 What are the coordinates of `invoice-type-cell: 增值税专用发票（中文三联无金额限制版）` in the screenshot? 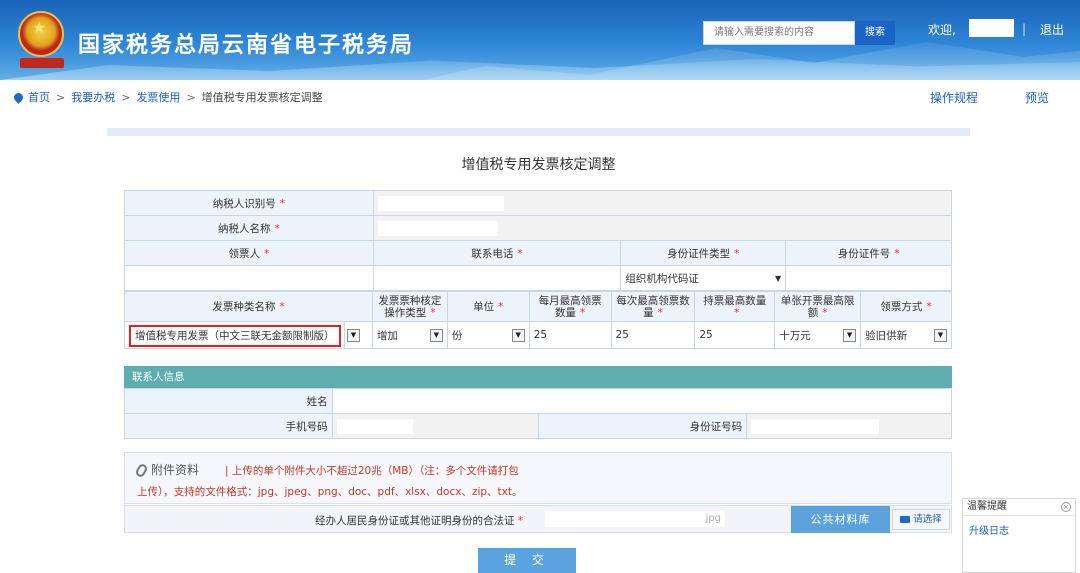 It's located at (234, 335).